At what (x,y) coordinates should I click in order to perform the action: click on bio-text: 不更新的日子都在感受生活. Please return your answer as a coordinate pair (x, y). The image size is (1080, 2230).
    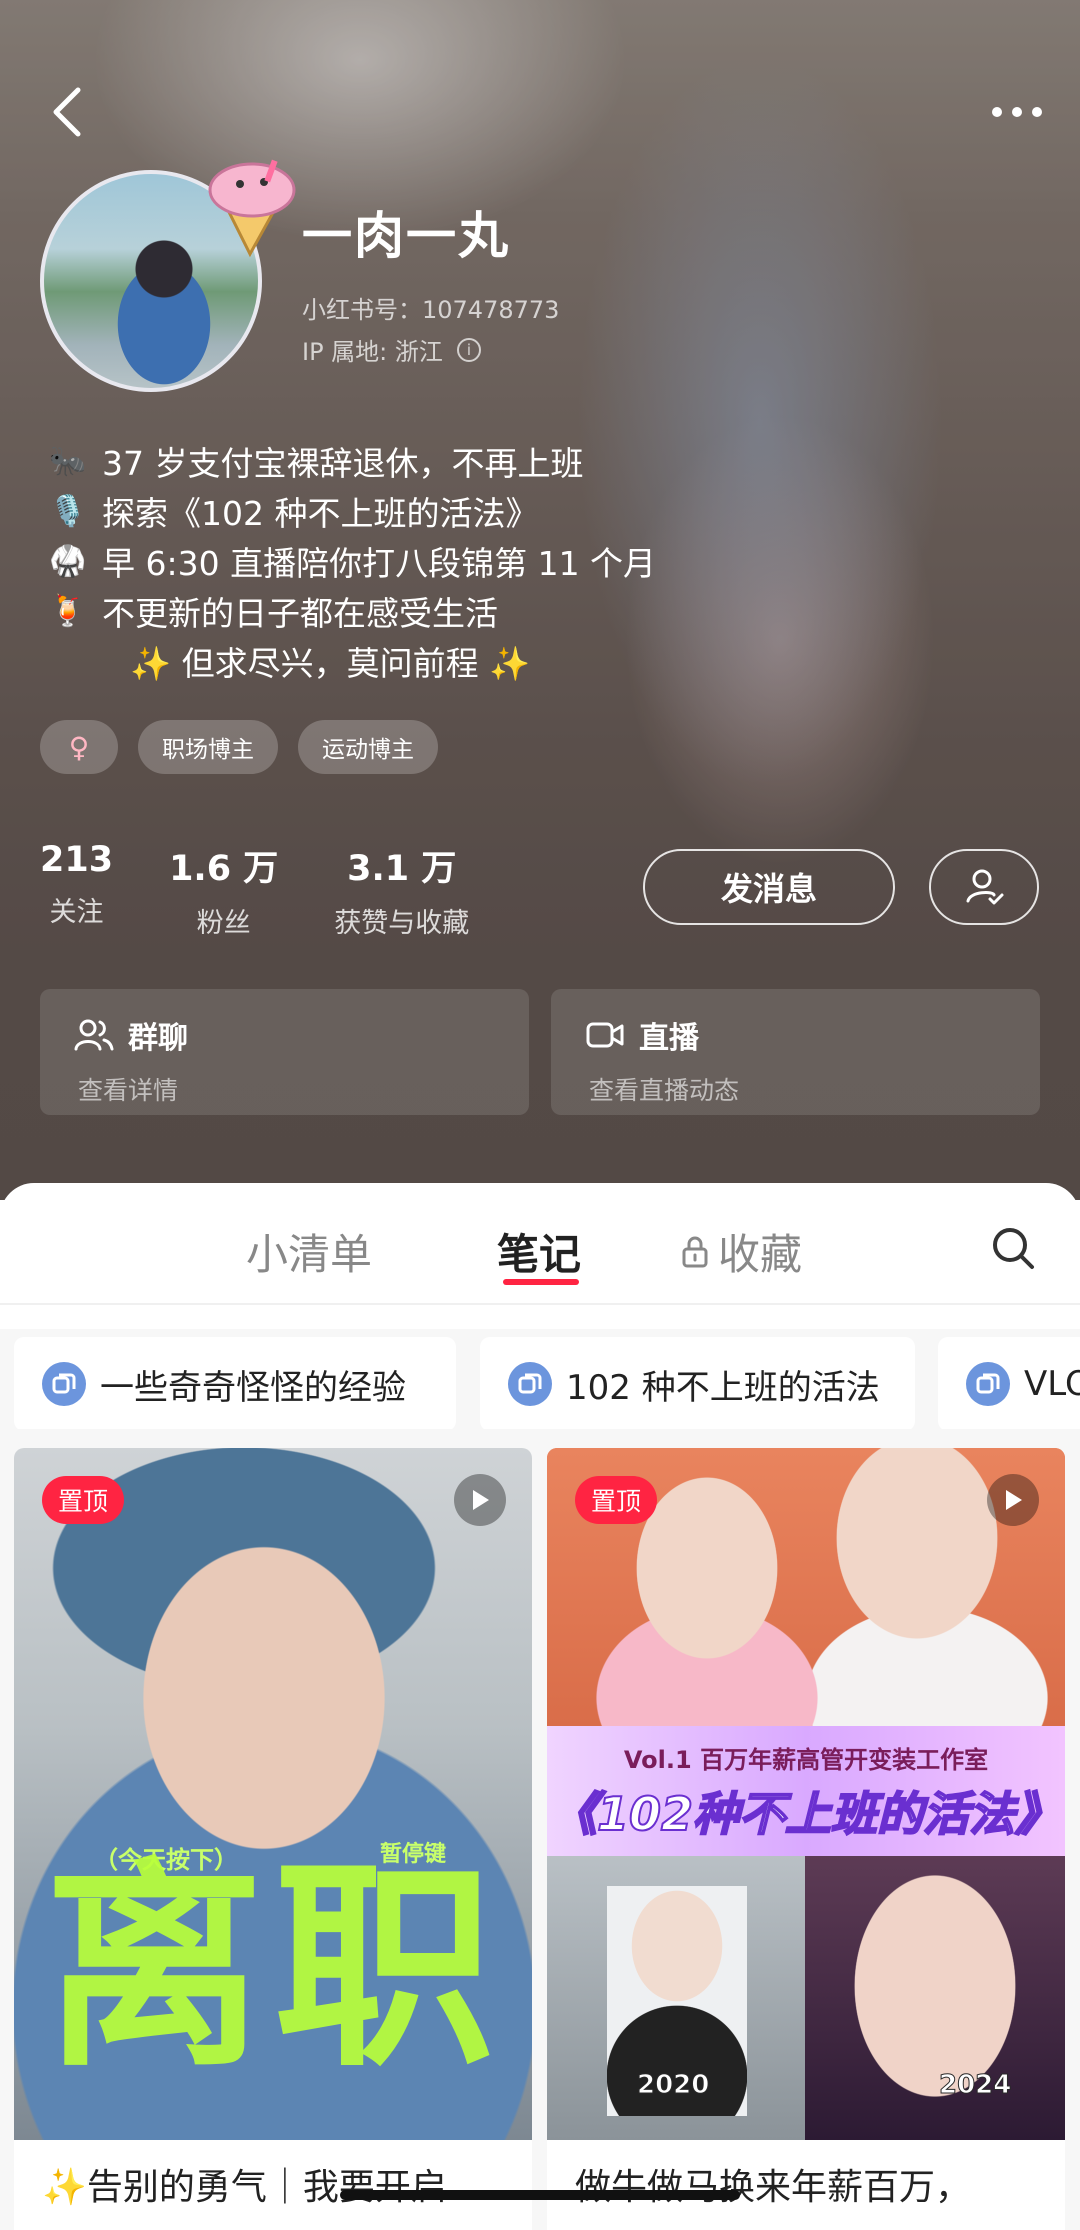
    Looking at the image, I should click on (300, 613).